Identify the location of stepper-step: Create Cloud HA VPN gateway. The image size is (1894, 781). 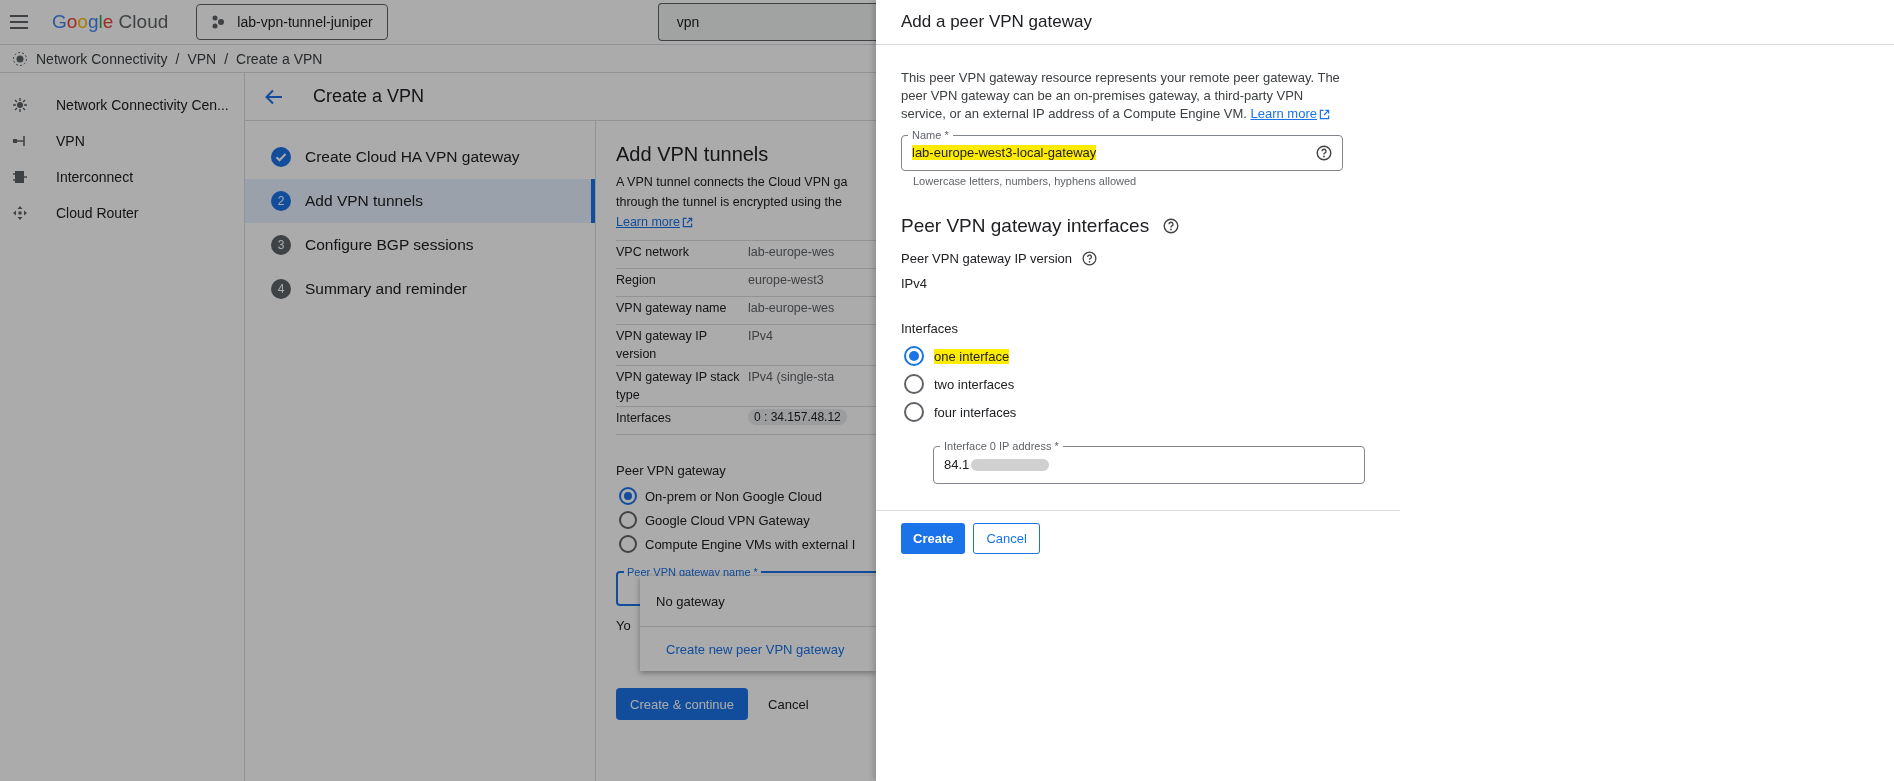
(420, 157).